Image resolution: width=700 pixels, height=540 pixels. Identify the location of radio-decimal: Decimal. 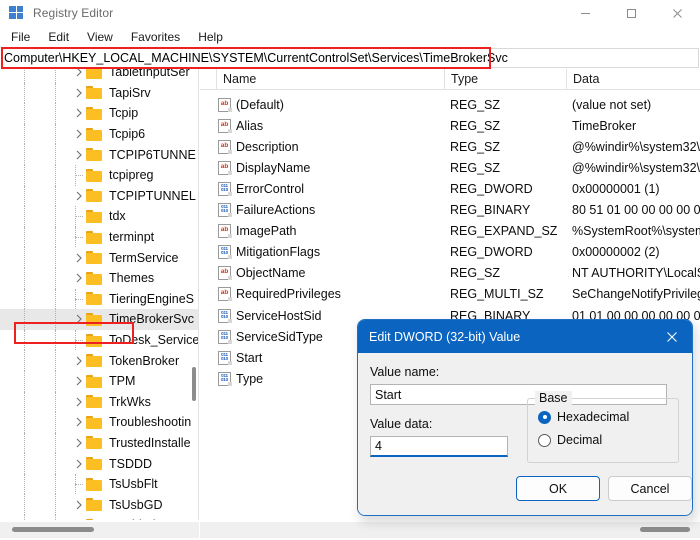
(570, 440).